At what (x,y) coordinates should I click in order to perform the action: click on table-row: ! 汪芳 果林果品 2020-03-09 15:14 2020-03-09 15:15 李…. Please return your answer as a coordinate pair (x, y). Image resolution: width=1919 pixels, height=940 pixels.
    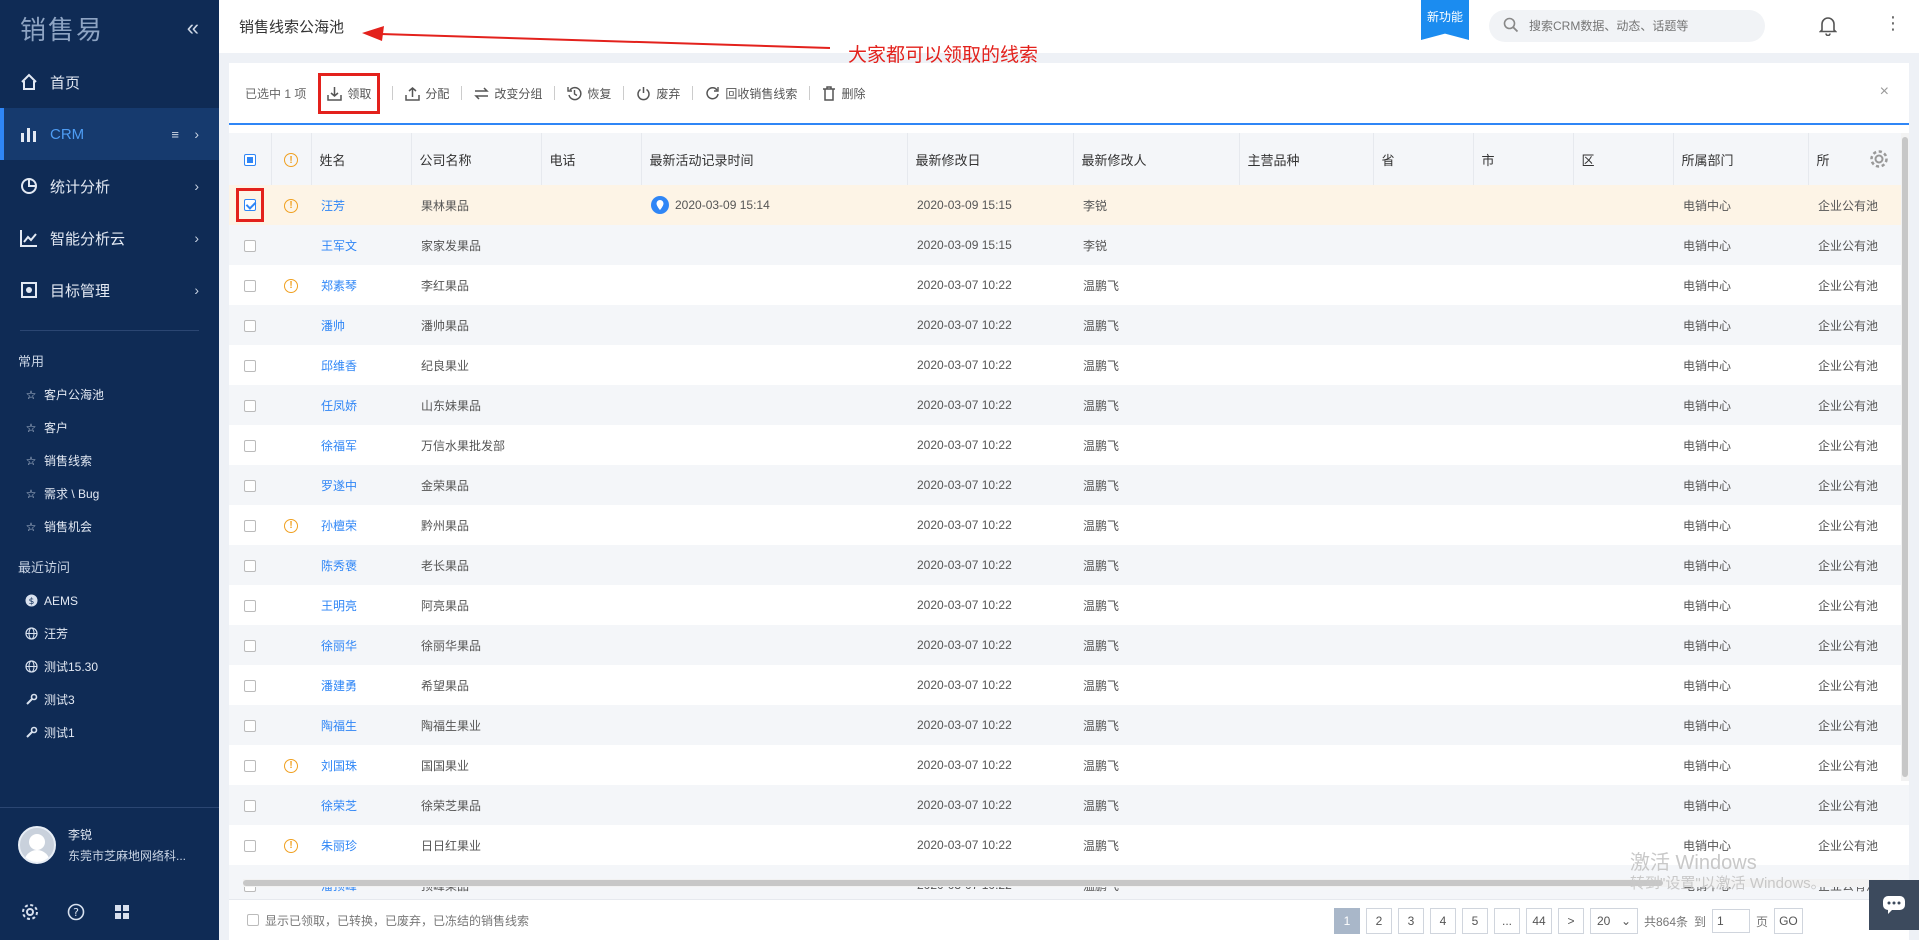
    Looking at the image, I should click on (1069, 205).